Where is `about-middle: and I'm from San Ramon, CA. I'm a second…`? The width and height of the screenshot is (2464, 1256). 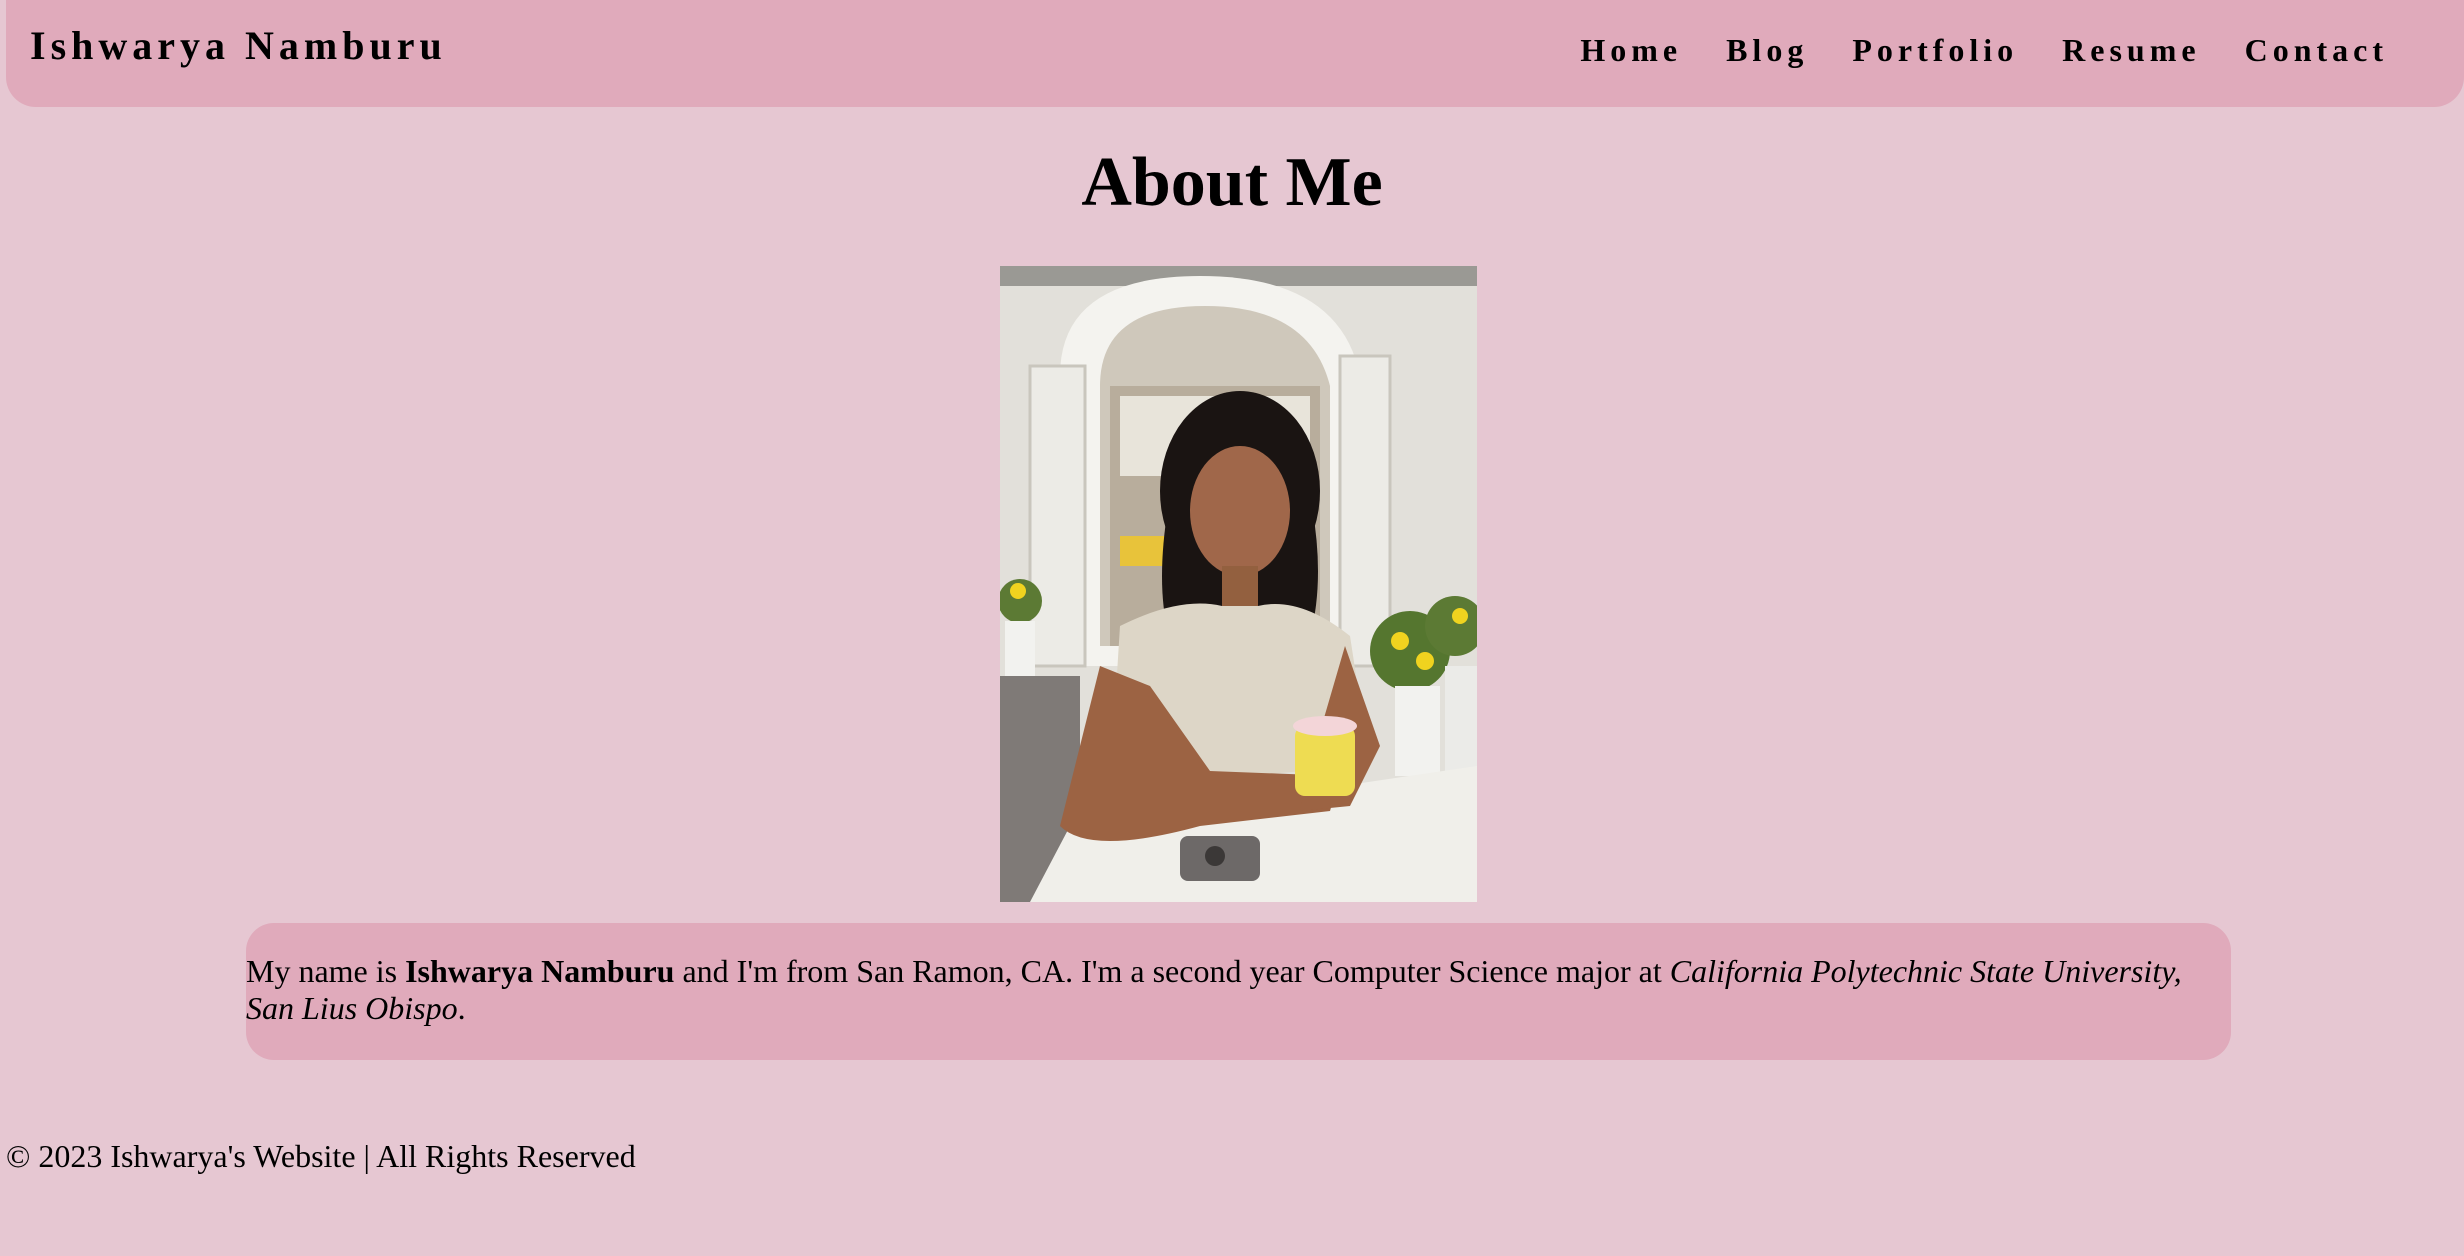 about-middle: and I'm from San Ramon, CA. I'm a second… is located at coordinates (1172, 971).